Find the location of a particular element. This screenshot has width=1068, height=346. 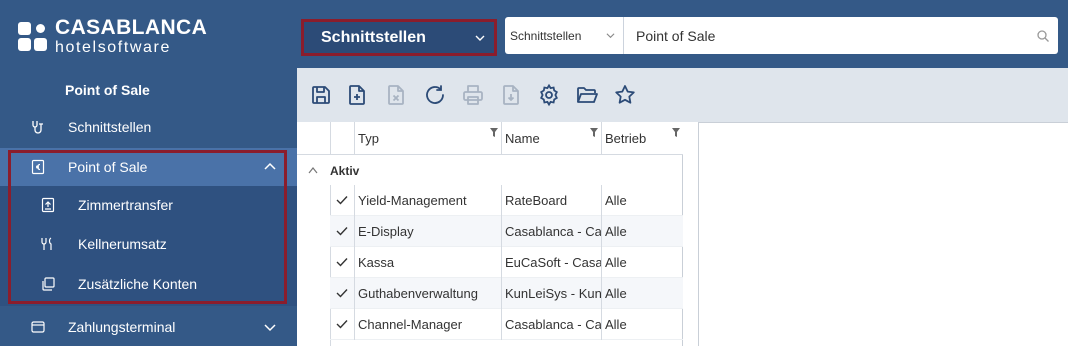

sidebar-item-point-of-sale: Point of Sale is located at coordinates (148, 167).